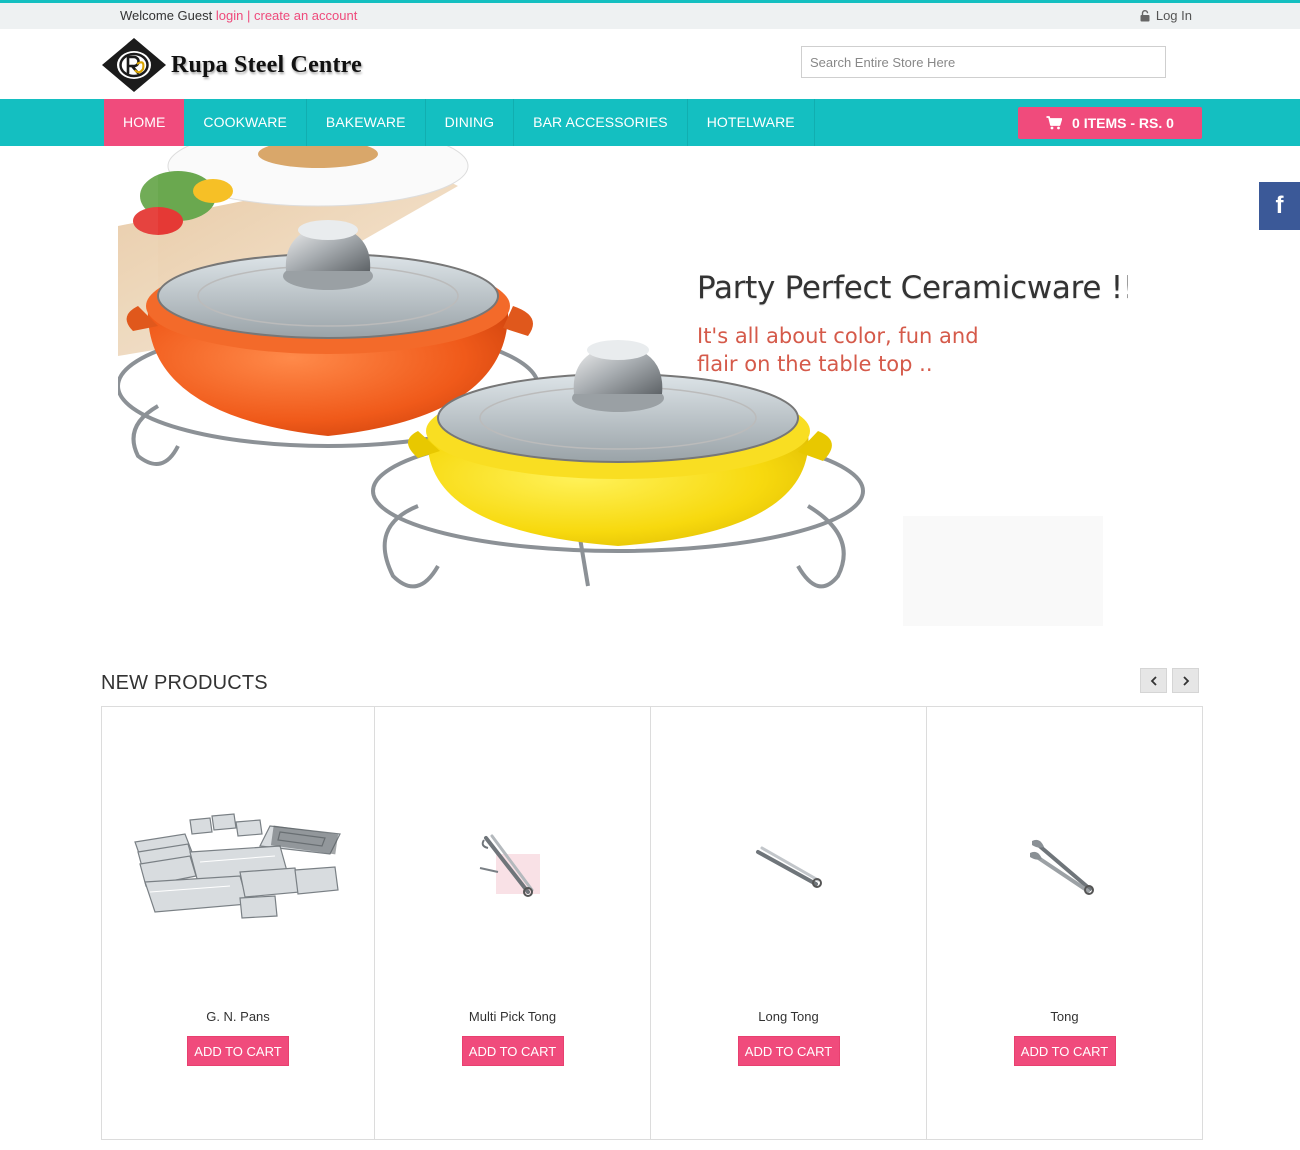  I want to click on chevron-right-icon, so click(1185, 680).